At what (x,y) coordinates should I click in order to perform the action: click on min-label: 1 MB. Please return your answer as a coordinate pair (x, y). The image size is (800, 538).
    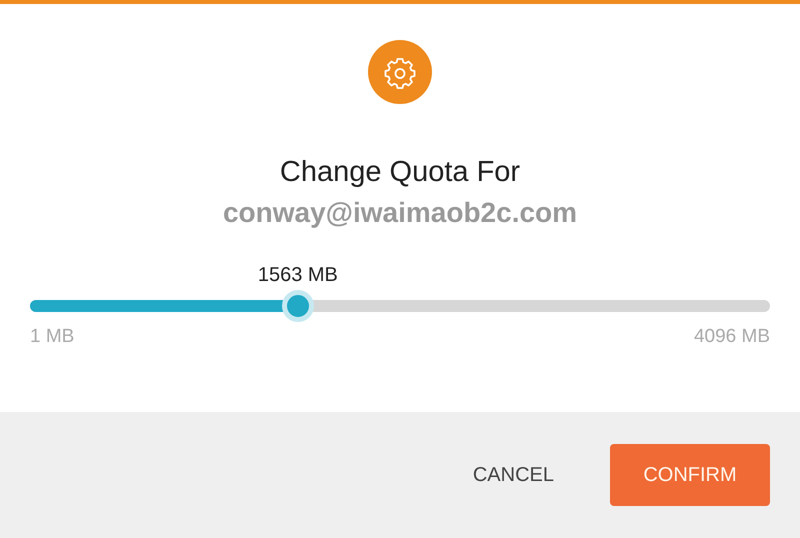
    Looking at the image, I should click on (52, 337).